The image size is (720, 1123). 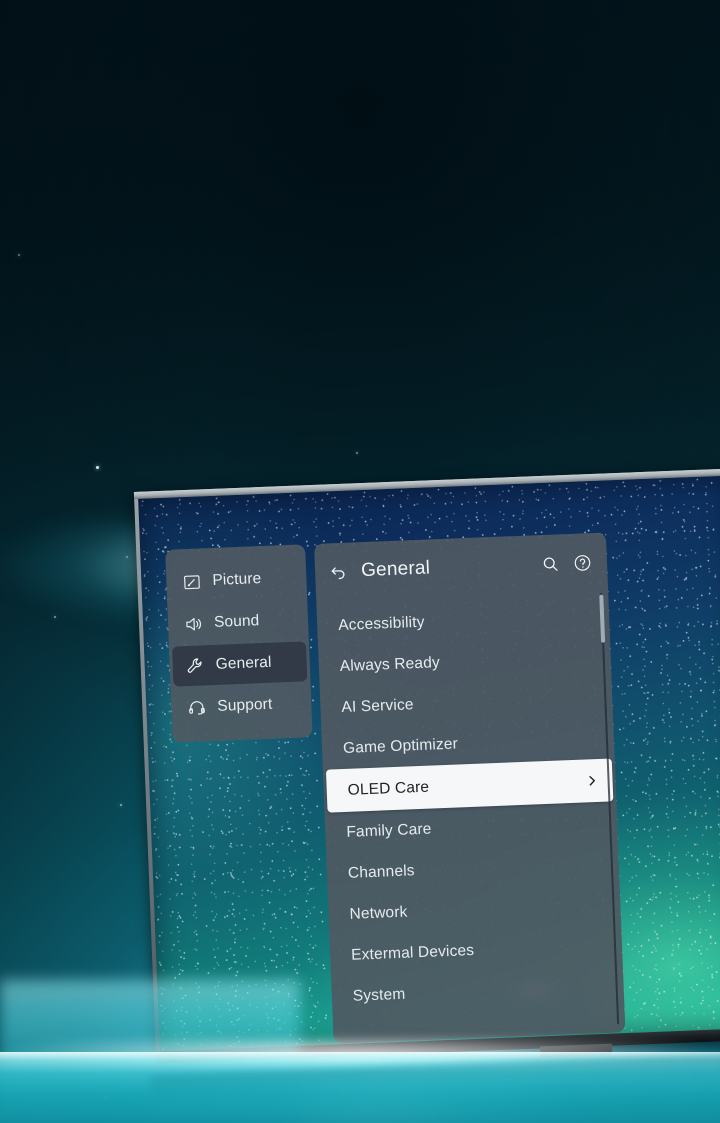 What do you see at coordinates (388, 788) in the screenshot?
I see `menu-item-label: OLED Care` at bounding box center [388, 788].